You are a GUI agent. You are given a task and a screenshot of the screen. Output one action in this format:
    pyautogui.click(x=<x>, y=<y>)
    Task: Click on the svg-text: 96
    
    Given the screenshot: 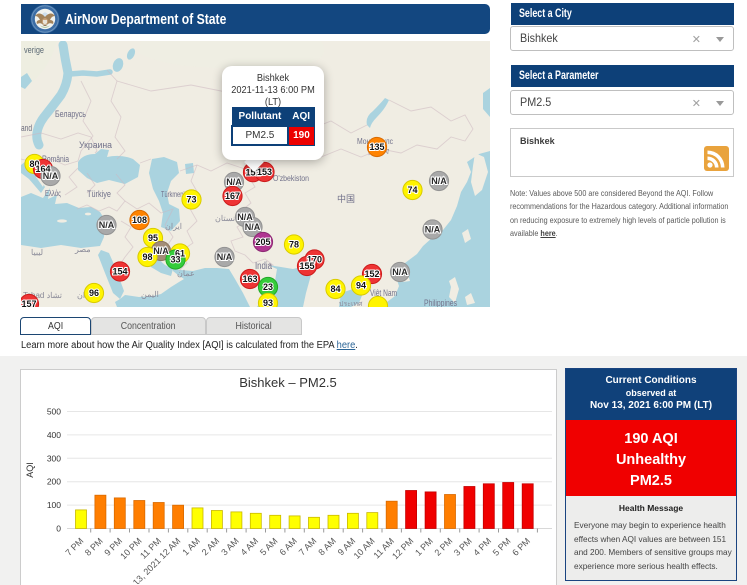 What is the action you would take?
    pyautogui.click(x=94, y=293)
    